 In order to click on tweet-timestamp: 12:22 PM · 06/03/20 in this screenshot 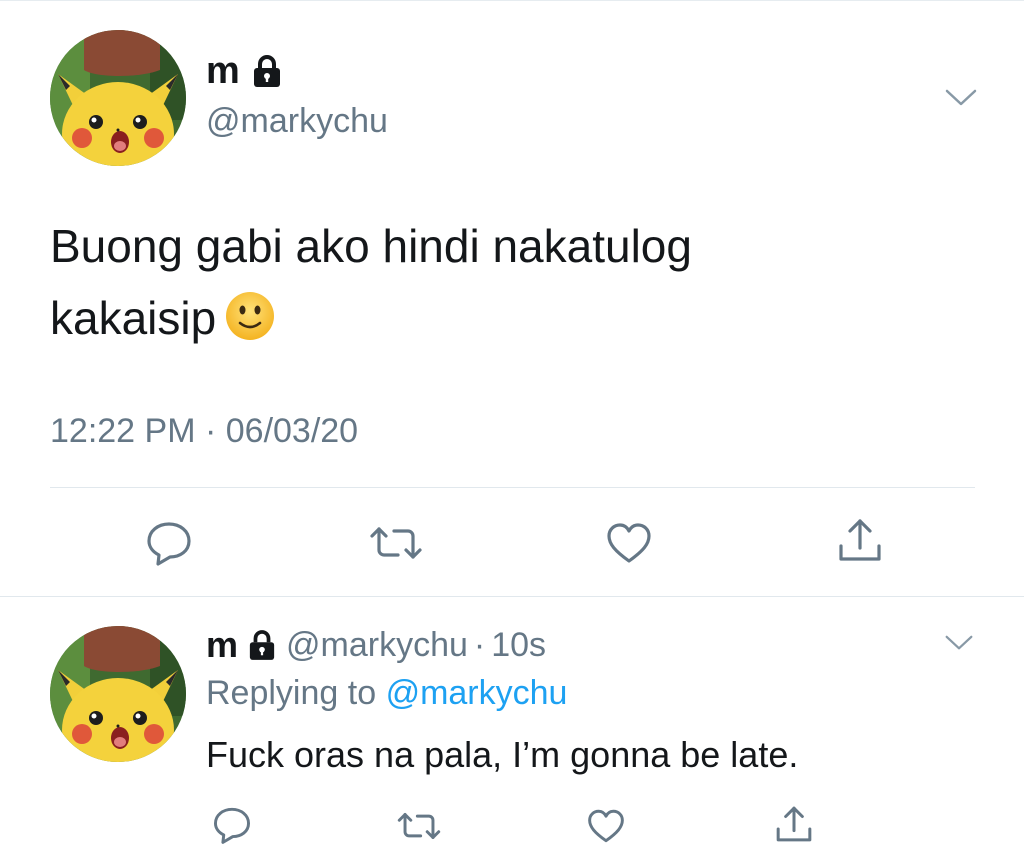, I will do `click(204, 431)`.